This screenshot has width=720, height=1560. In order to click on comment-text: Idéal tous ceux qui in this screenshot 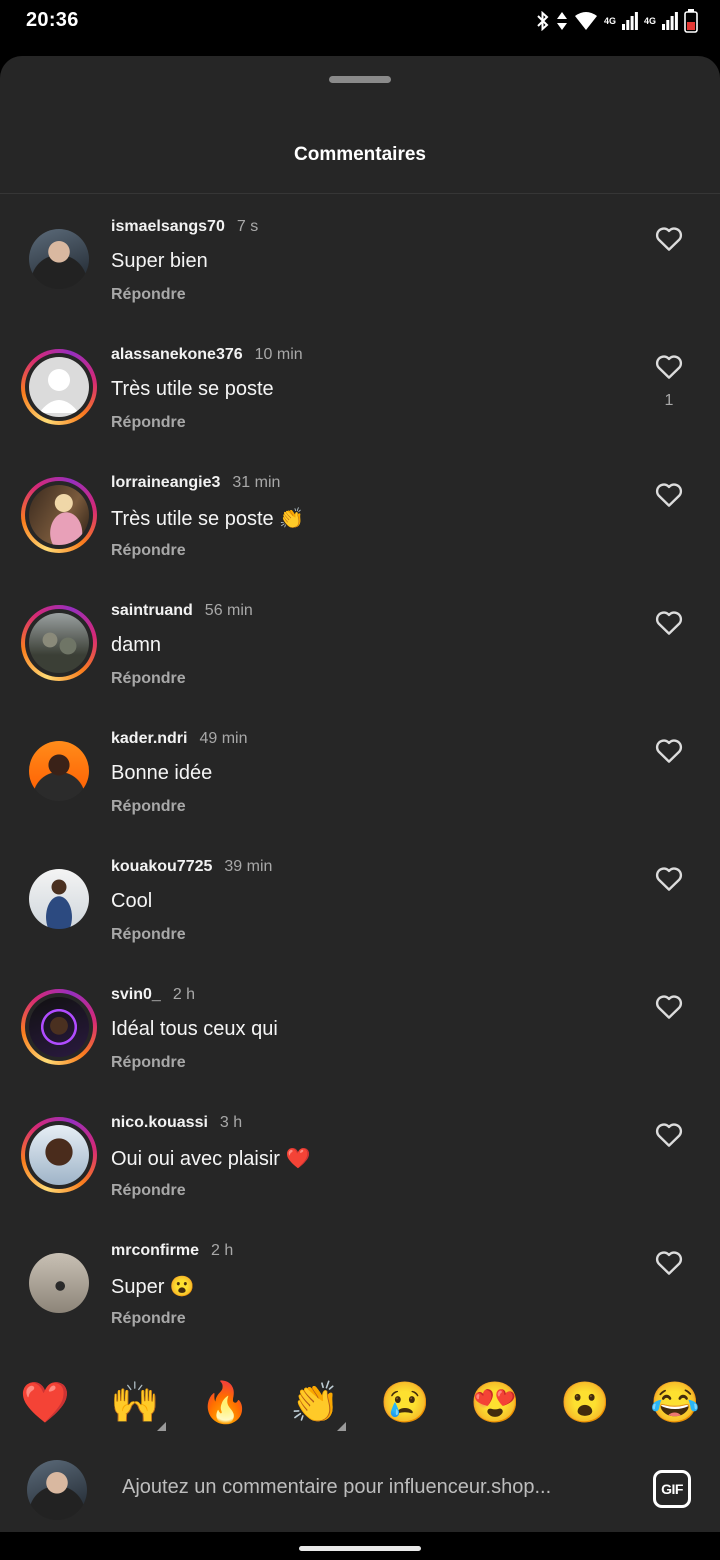, I will do `click(194, 1029)`.